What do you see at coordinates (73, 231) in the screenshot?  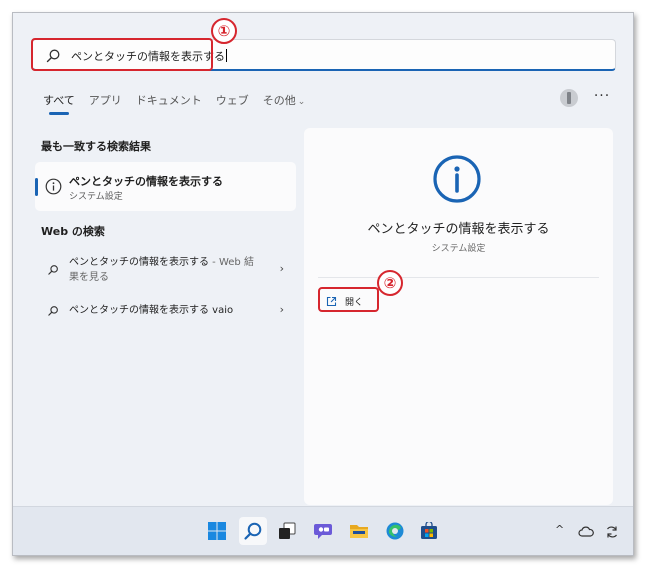 I see `web-search-heading: Web の検索` at bounding box center [73, 231].